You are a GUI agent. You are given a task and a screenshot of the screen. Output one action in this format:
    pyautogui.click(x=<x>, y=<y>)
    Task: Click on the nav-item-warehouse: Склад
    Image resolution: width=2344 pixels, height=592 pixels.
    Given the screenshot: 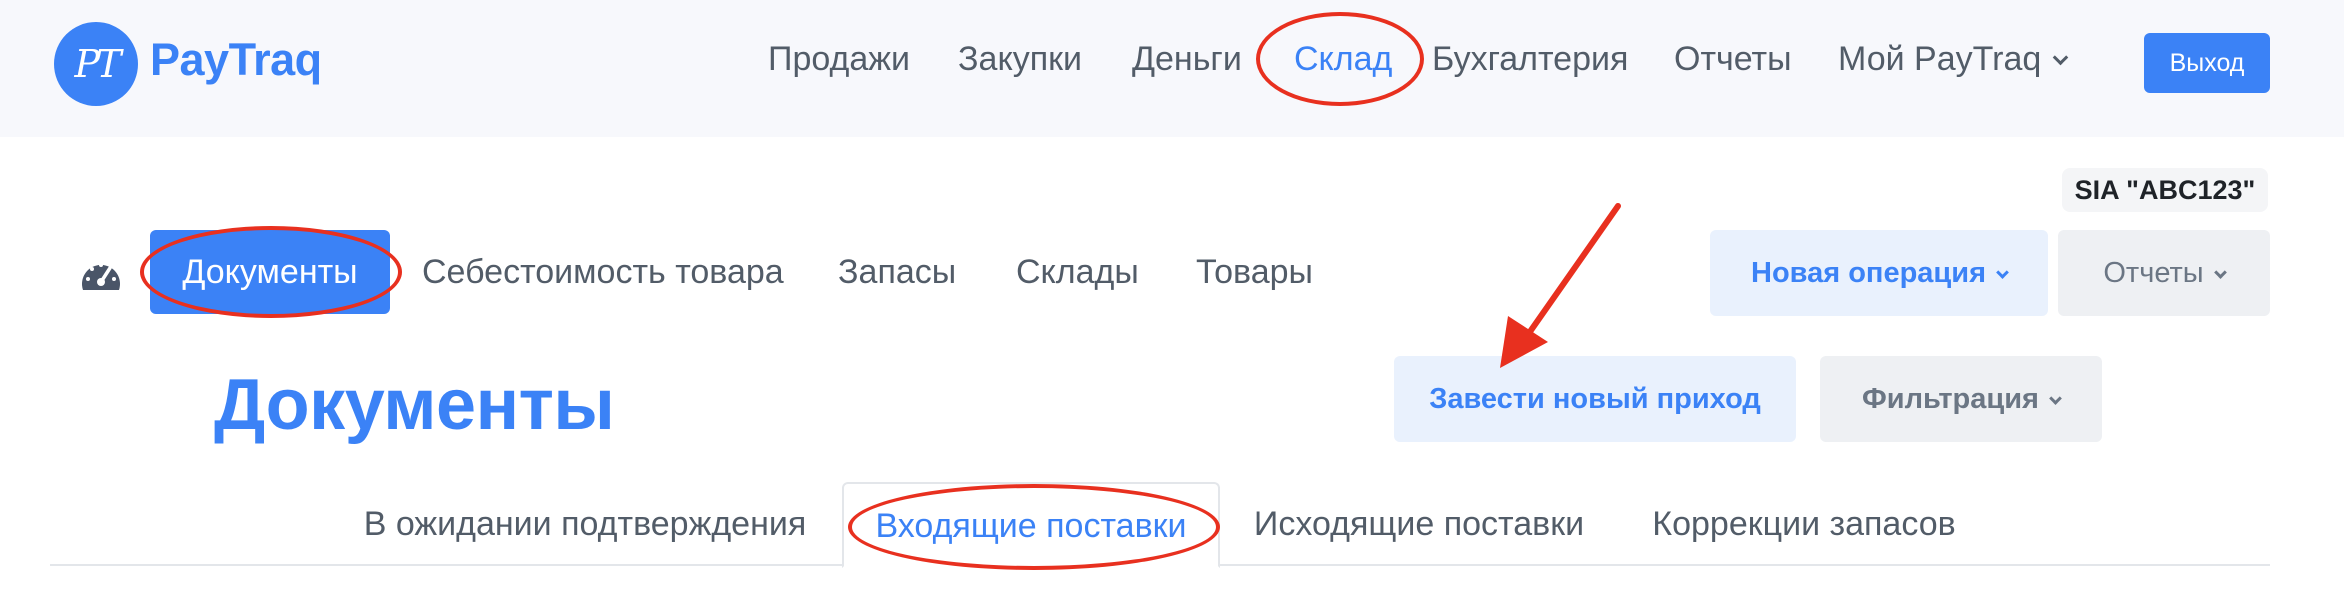 What is the action you would take?
    pyautogui.click(x=1343, y=59)
    